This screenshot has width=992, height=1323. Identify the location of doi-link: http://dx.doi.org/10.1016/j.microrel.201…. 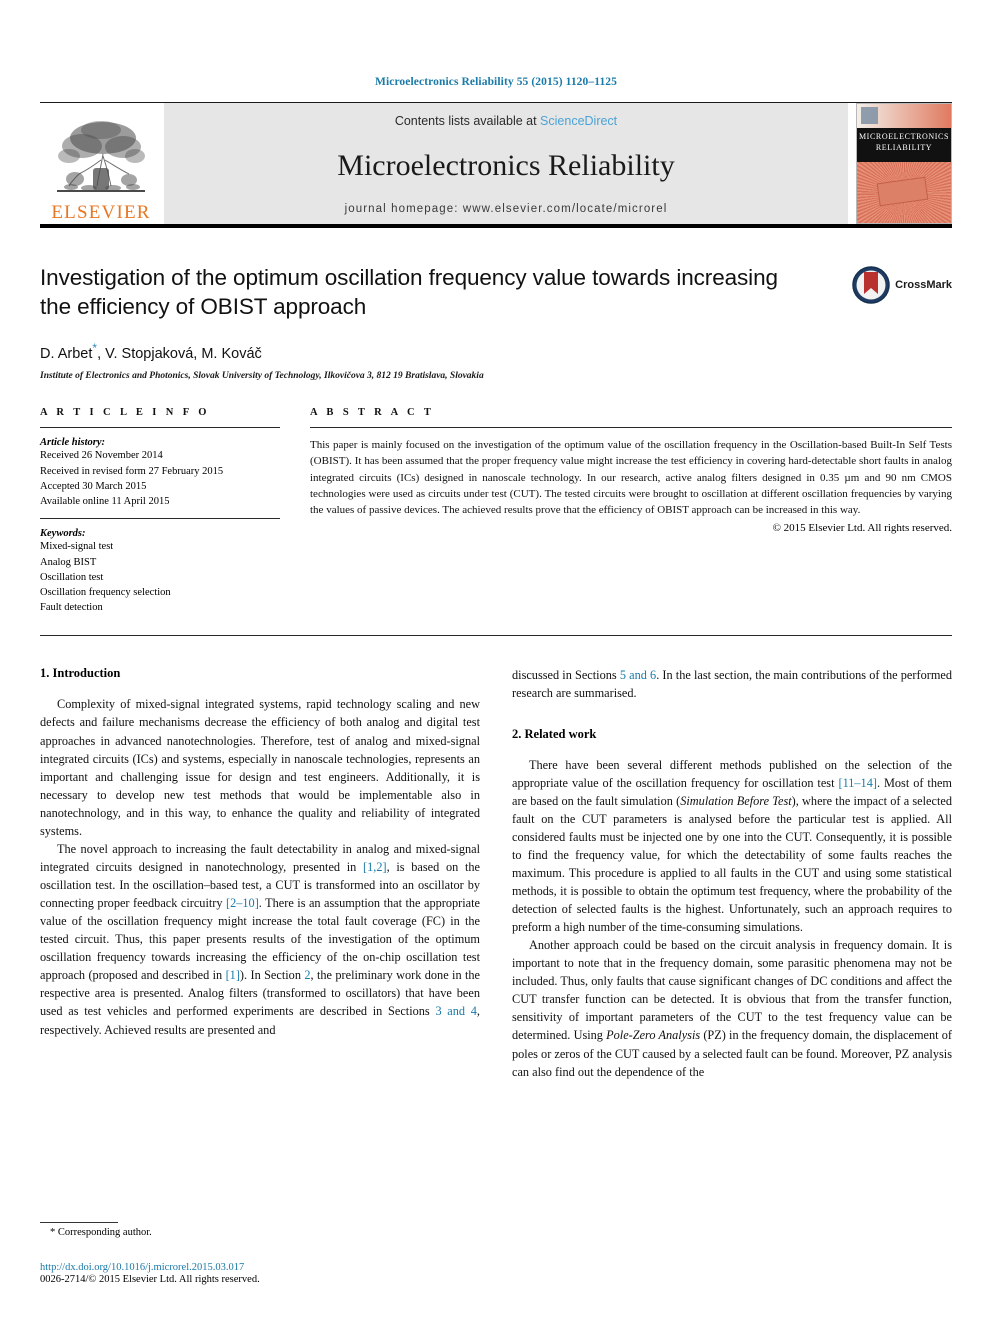
(255, 1267).